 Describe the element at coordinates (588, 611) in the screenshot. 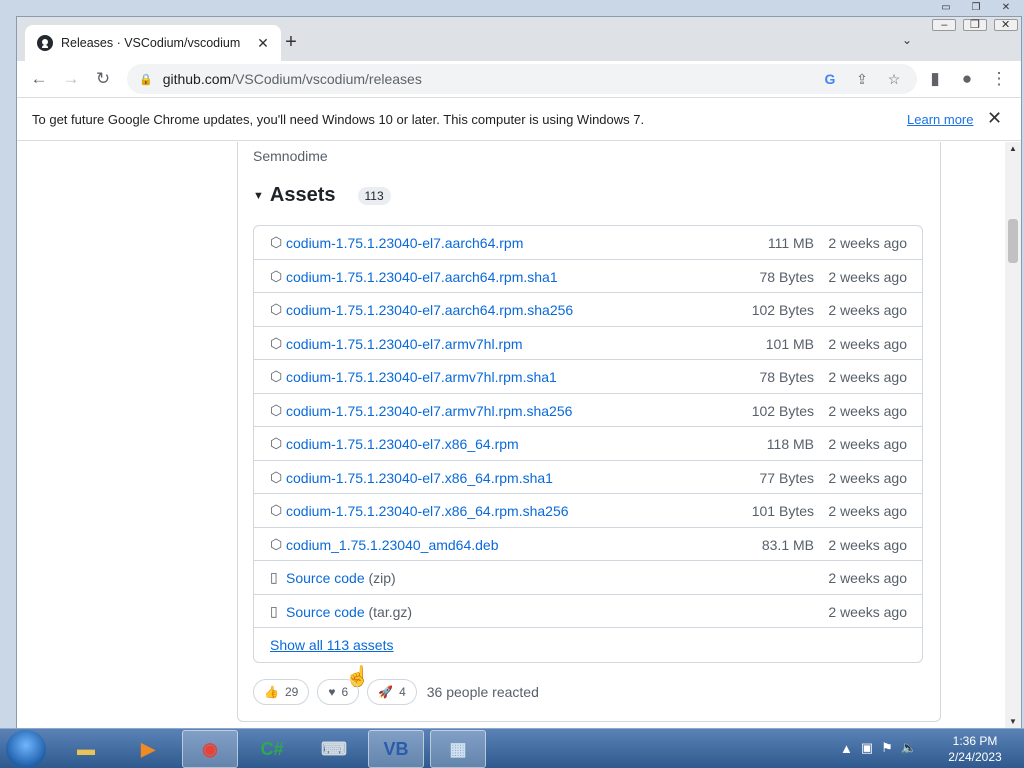

I see `source-row: ▯ Source code (tar.gz) 2 weeks ago` at that location.